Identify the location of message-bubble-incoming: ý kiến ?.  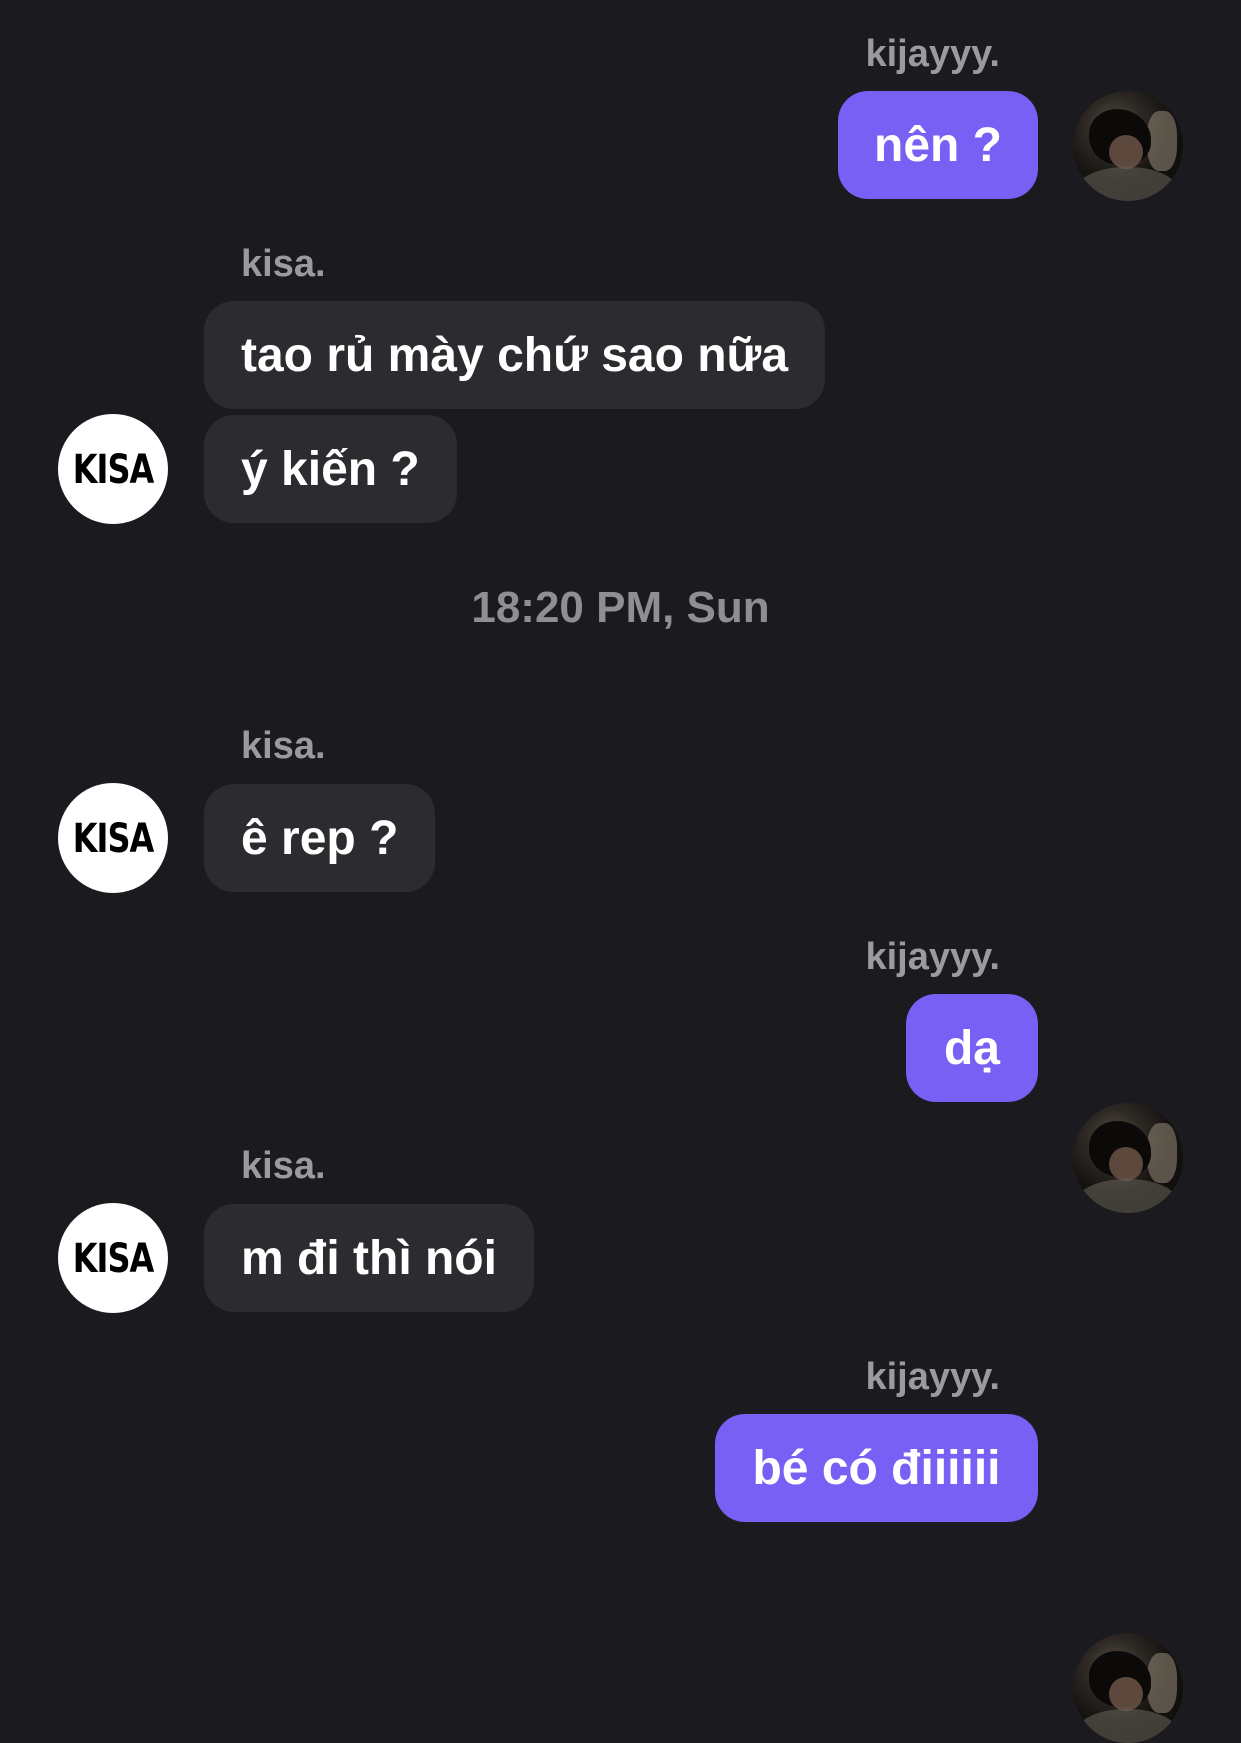
(330, 469).